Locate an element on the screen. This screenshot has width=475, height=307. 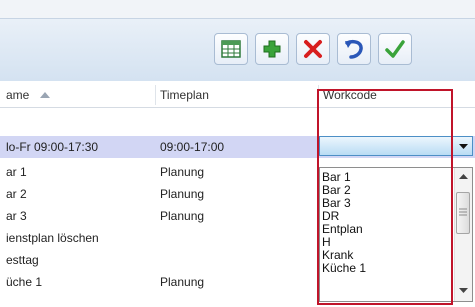
dropdown-scrollbar is located at coordinates (463, 234).